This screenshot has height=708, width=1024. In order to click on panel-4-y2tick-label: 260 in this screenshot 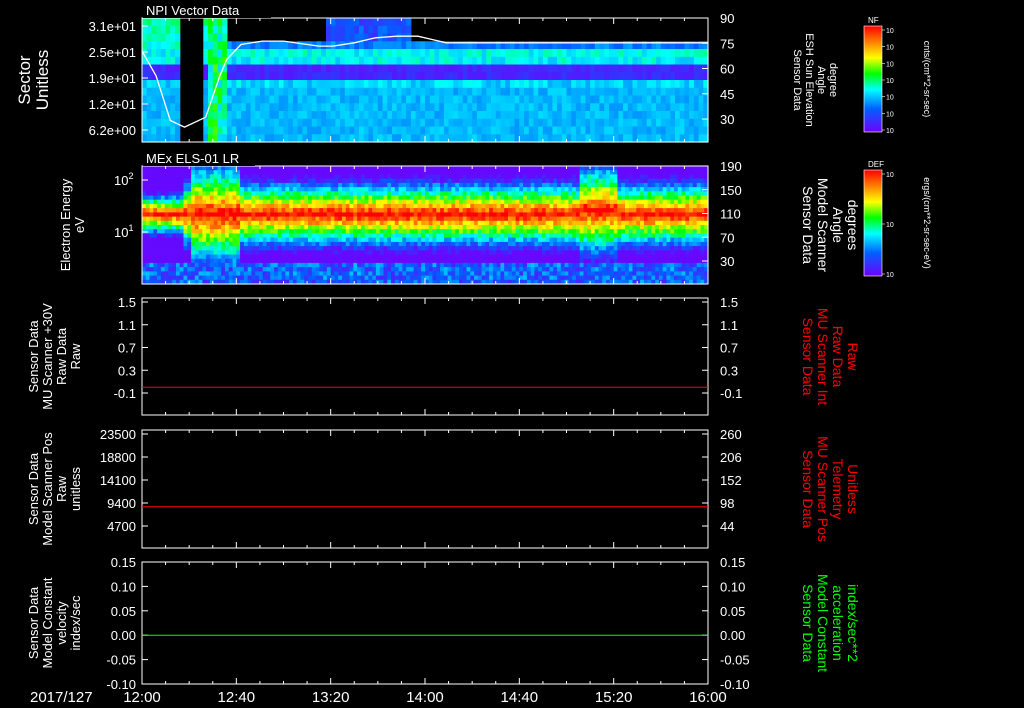, I will do `click(731, 434)`.